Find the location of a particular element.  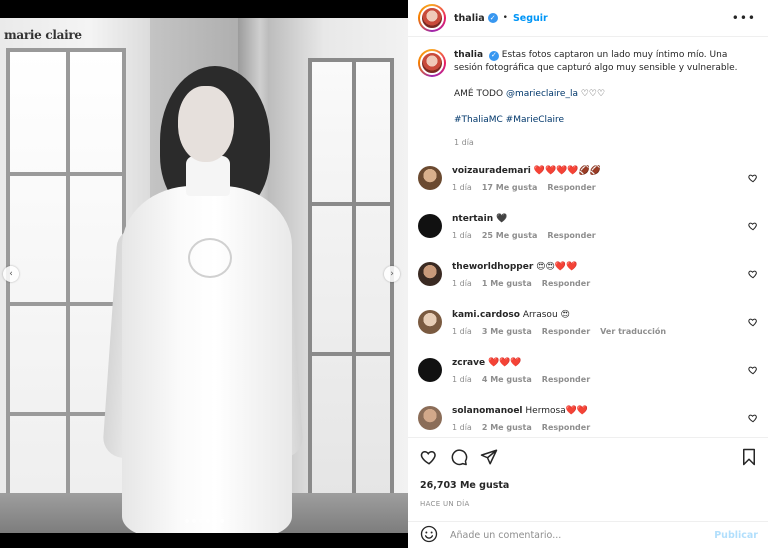

comment-likes: 1 Me gusta is located at coordinates (507, 283).